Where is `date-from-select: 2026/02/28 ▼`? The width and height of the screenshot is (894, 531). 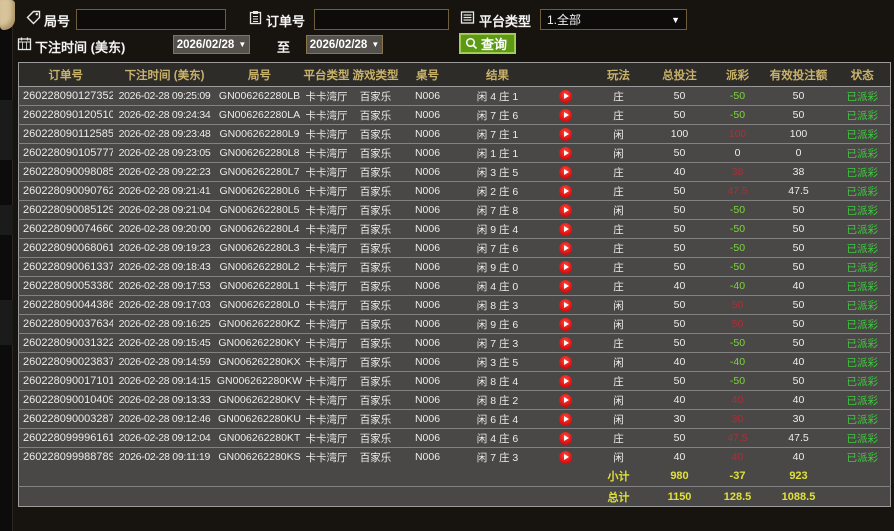
date-from-select: 2026/02/28 ▼ is located at coordinates (211, 44).